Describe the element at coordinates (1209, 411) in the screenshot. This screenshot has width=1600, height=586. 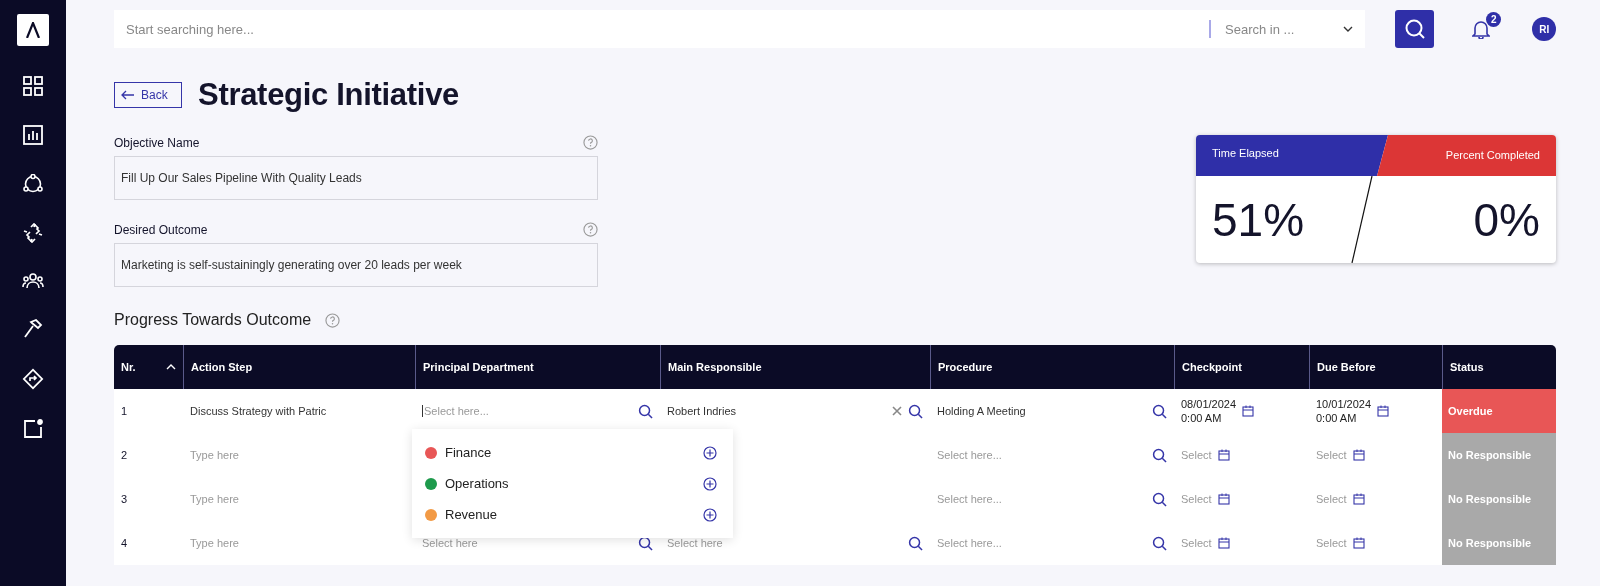
I see `date-value: 08/01/2024 0:00 AM` at that location.